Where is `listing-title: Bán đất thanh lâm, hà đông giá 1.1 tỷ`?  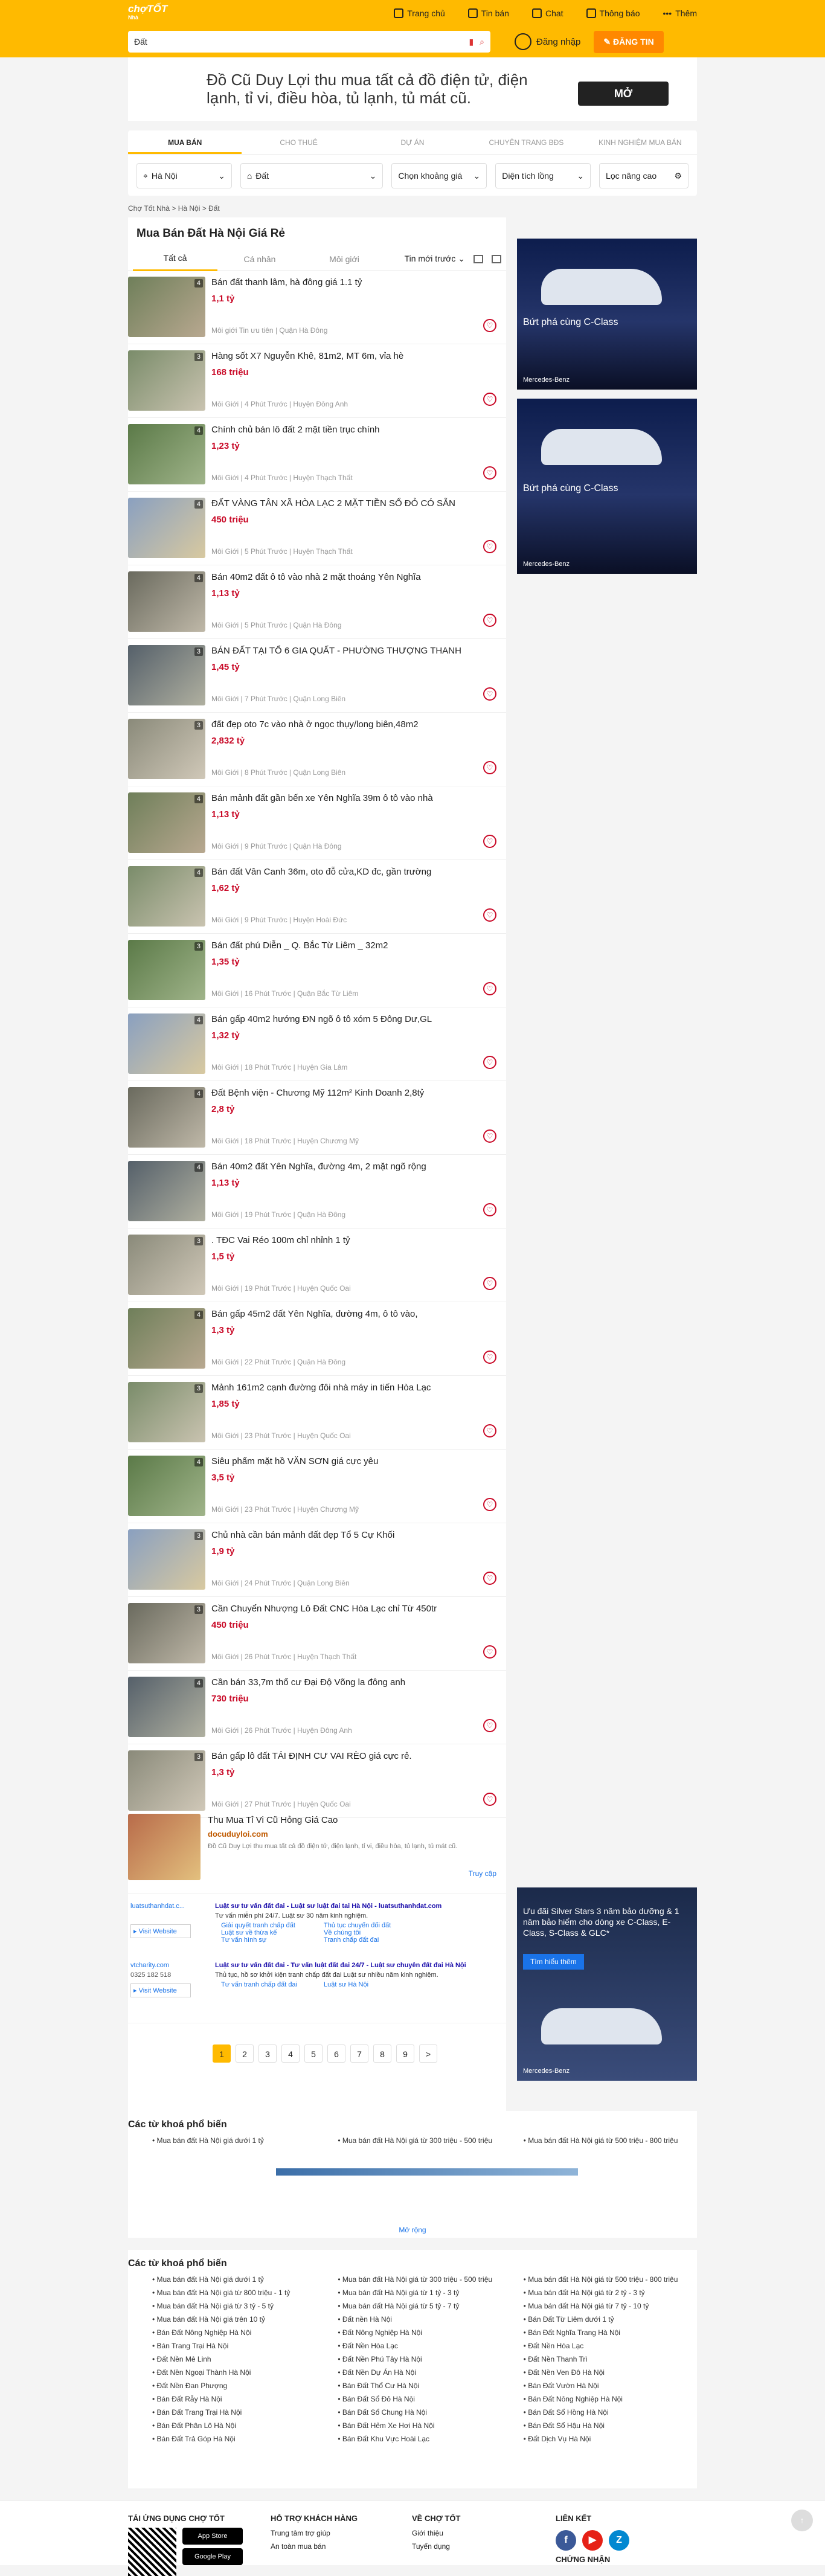
listing-title: Bán đất thanh lâm, hà đông giá 1.1 tỷ is located at coordinates (344, 283).